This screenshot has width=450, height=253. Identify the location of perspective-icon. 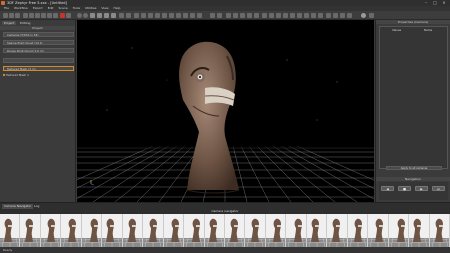
(256, 15).